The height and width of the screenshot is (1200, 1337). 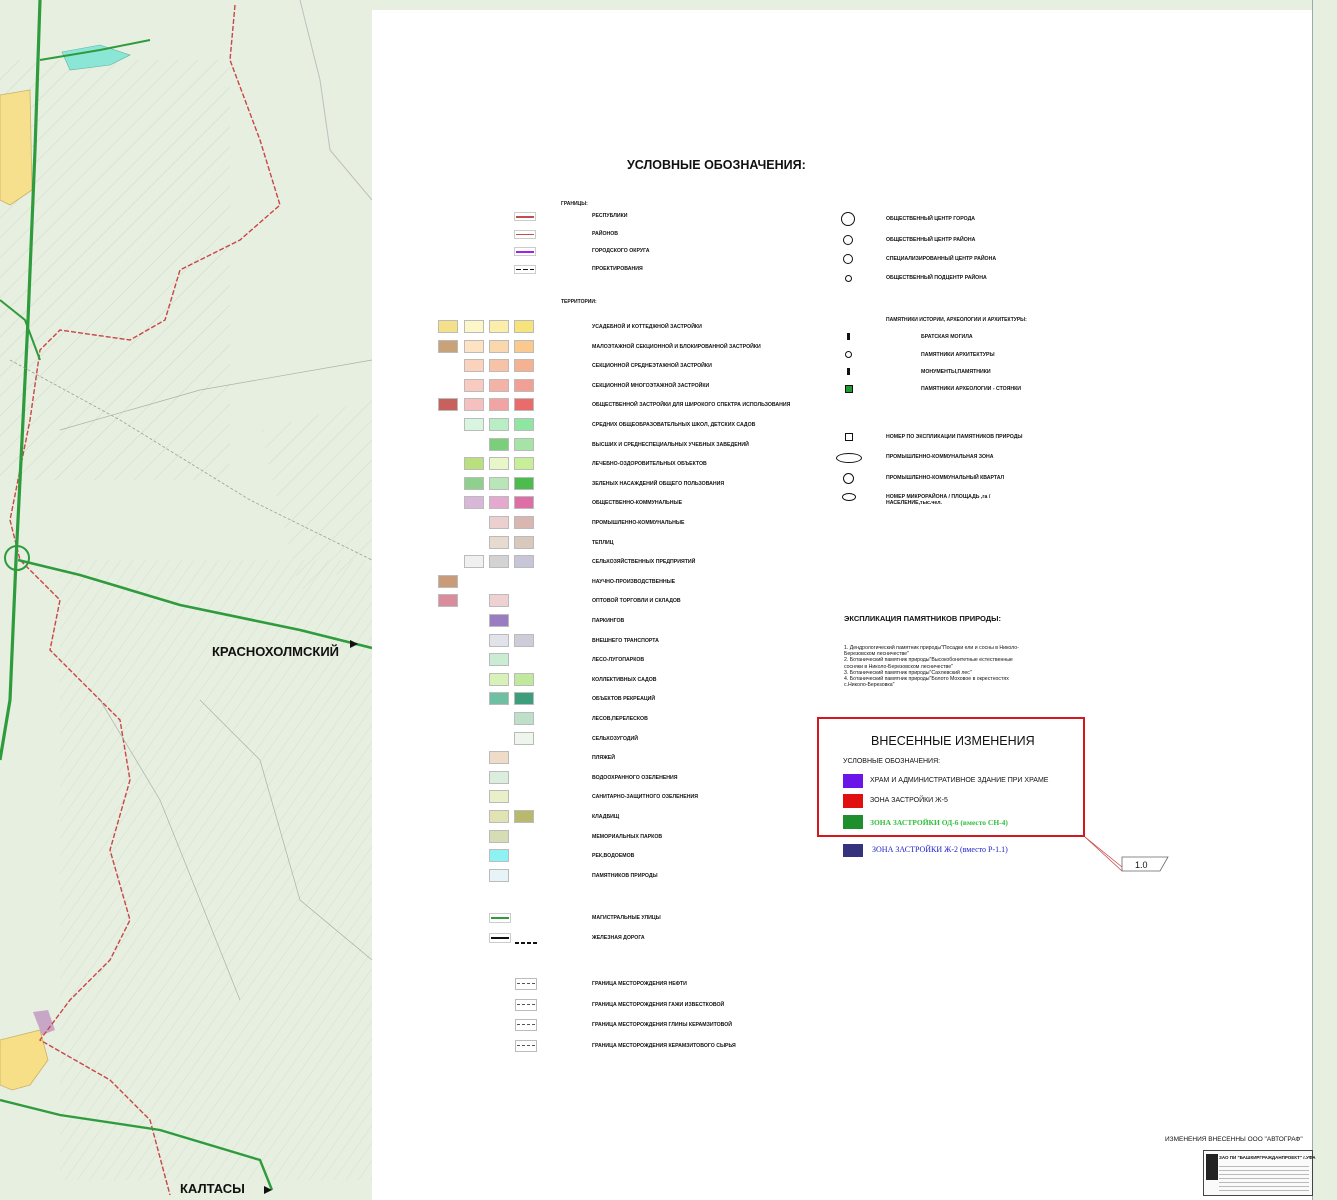 I want to click on territory-label: САНИТАРНО-ЗАЩИТНОГО ОЗЕЛЕНЕНИЯ, so click(x=645, y=797).